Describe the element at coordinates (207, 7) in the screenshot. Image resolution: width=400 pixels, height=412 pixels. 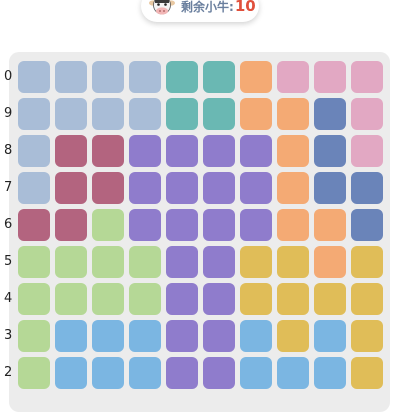
I see `remaining-cows-label: 剩余小牛:` at that location.